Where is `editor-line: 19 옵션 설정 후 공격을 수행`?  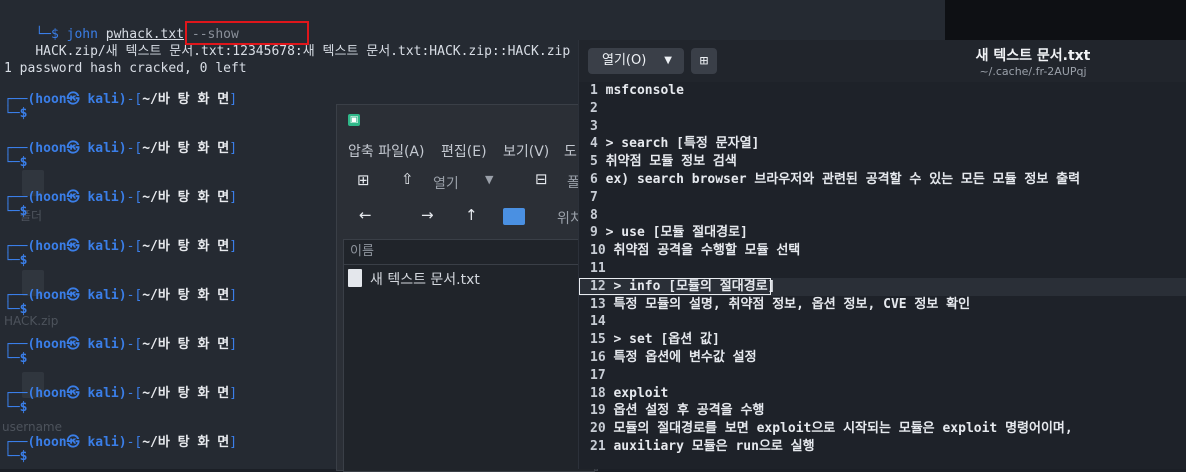
editor-line: 19 옵션 설정 후 공격을 수행 is located at coordinates (882, 411).